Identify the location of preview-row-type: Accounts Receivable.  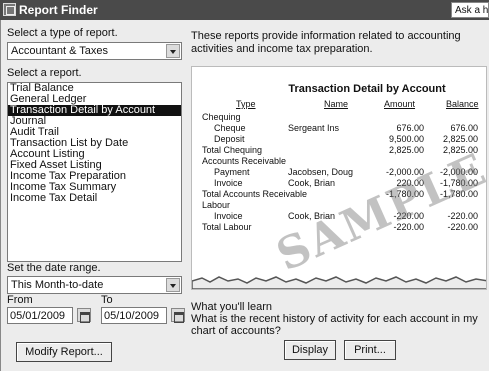
(244, 161).